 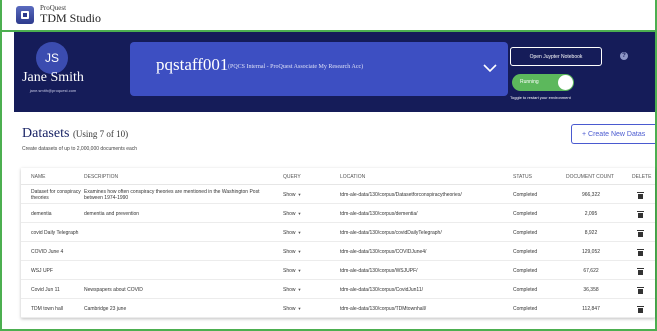 I want to click on open-jupyter-notebook-button: Open Juypter Notebook, so click(x=556, y=56).